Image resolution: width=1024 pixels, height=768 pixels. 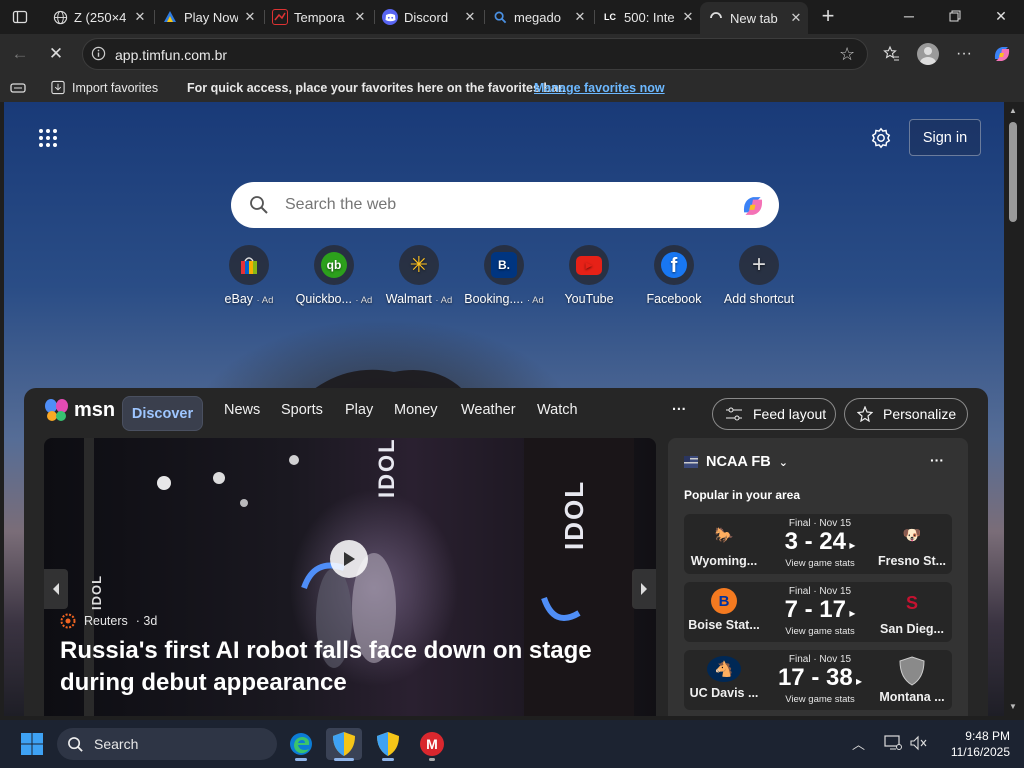 What do you see at coordinates (892, 54) in the screenshot?
I see `favorites-icon` at bounding box center [892, 54].